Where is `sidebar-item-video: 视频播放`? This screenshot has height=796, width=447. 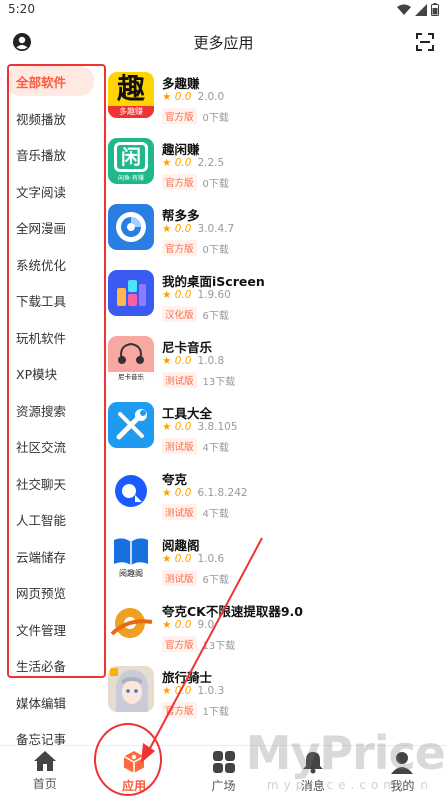
sidebar-item-video: 视频播放 is located at coordinates (50, 118).